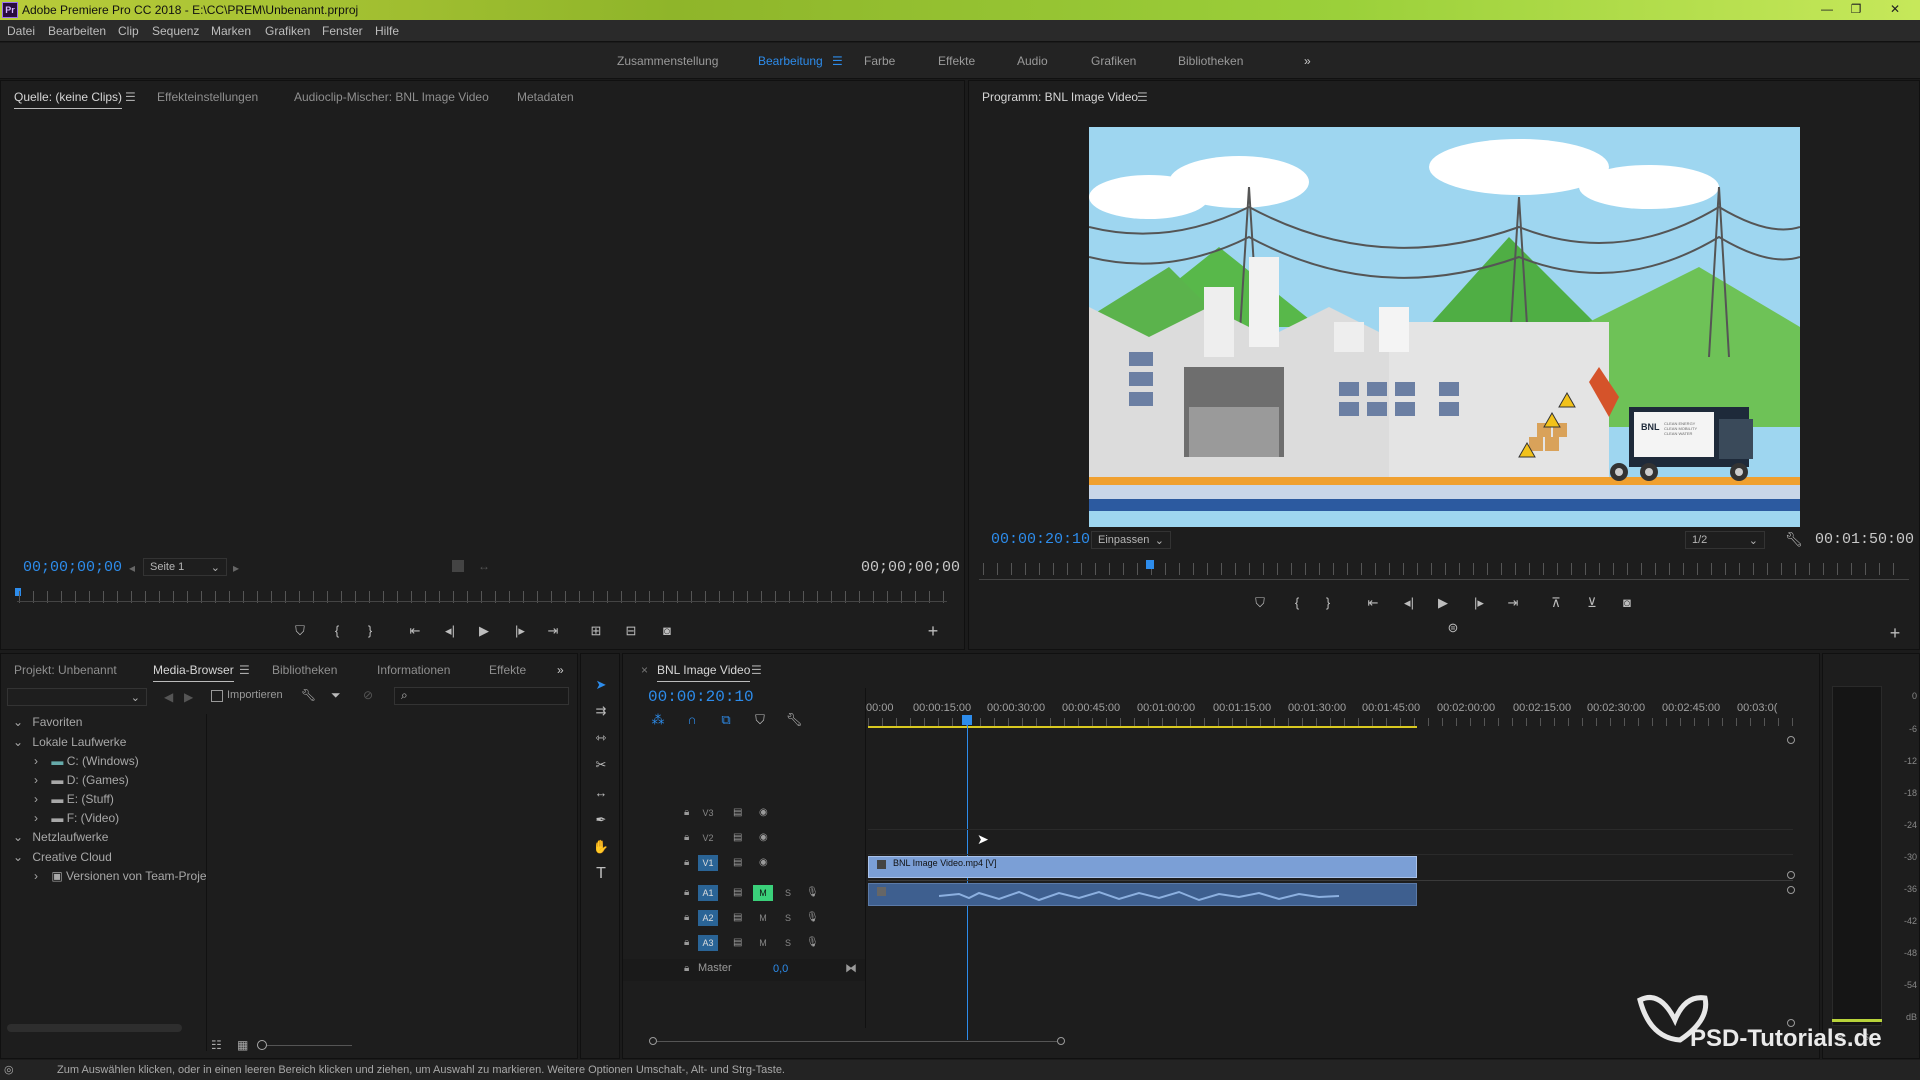 This screenshot has width=1920, height=1080. Describe the element at coordinates (837, 61) in the screenshot. I see `workspace-menu-icon: ☰` at that location.